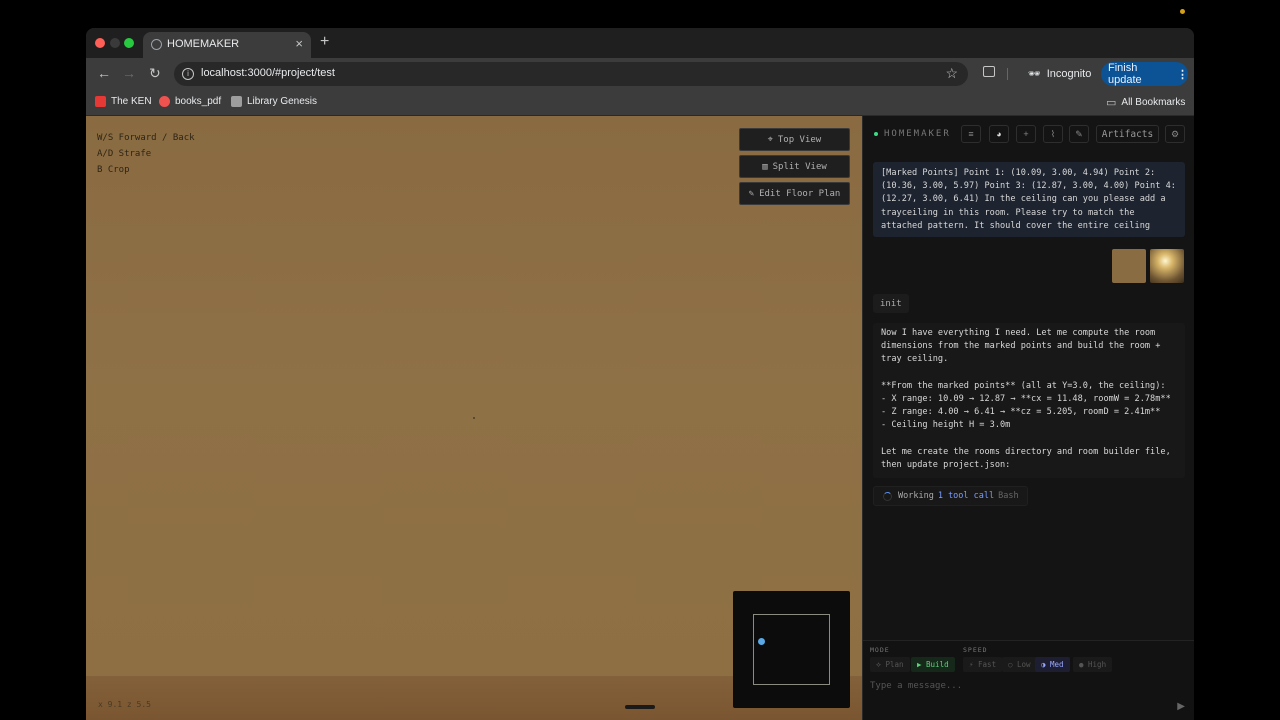 This screenshot has height=720, width=1280. What do you see at coordinates (104, 73) in the screenshot?
I see `back-icon: ←` at bounding box center [104, 73].